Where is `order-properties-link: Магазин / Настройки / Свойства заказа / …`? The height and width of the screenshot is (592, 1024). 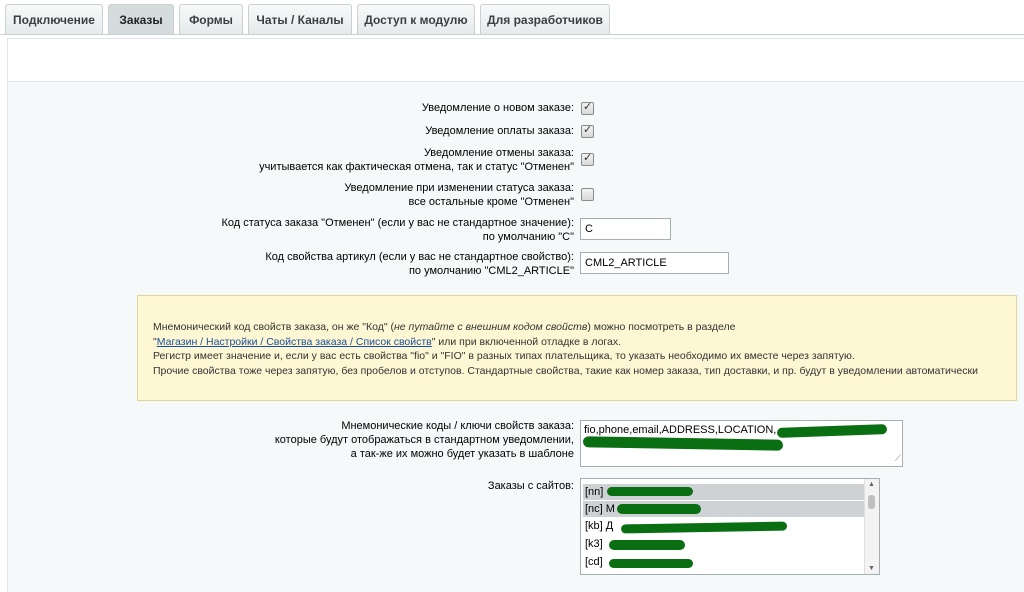 order-properties-link: Магазин / Настройки / Свойства заказа / … is located at coordinates (294, 342).